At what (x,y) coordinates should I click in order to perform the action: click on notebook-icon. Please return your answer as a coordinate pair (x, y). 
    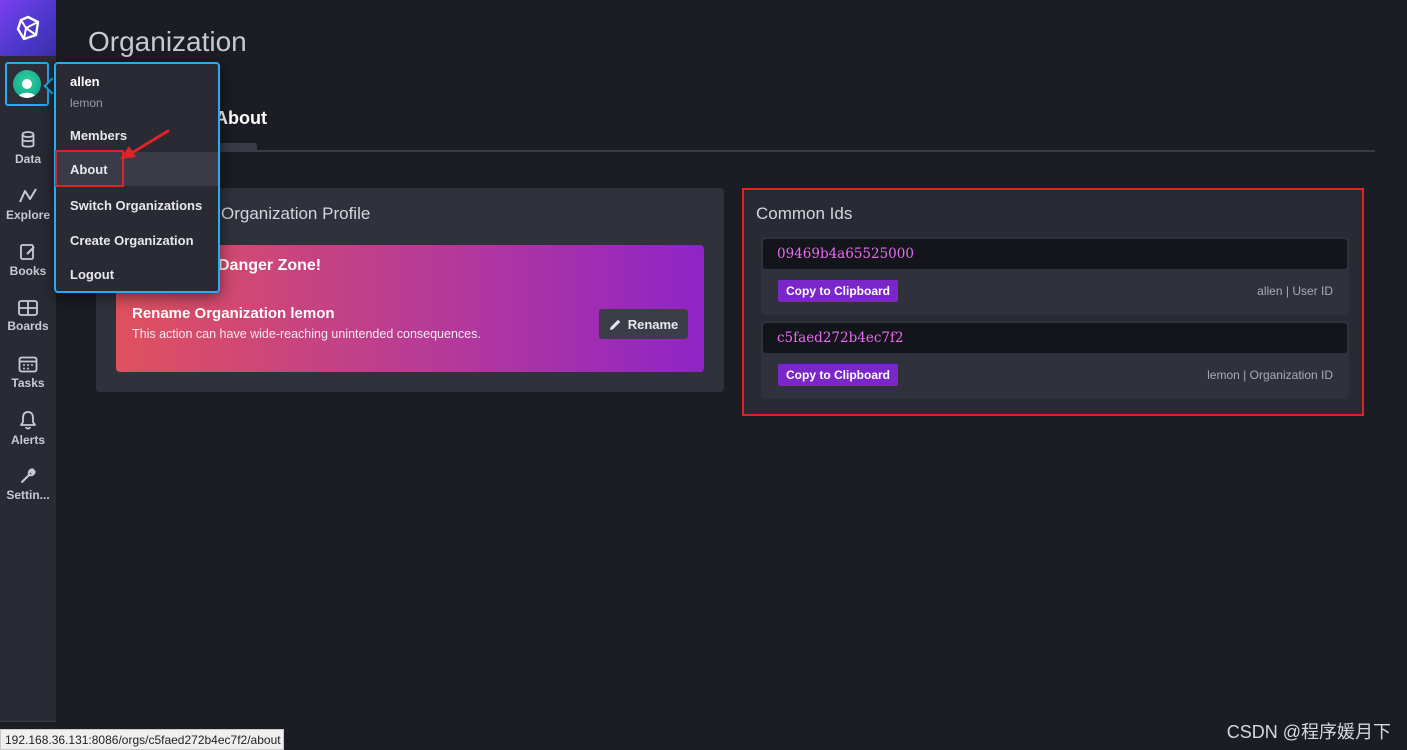
    Looking at the image, I should click on (27, 251).